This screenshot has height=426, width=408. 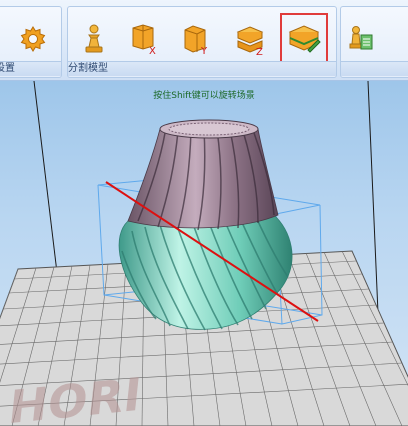 I want to click on viewport-hint-text: 按住Shift键可以旋转场景, so click(x=204, y=96).